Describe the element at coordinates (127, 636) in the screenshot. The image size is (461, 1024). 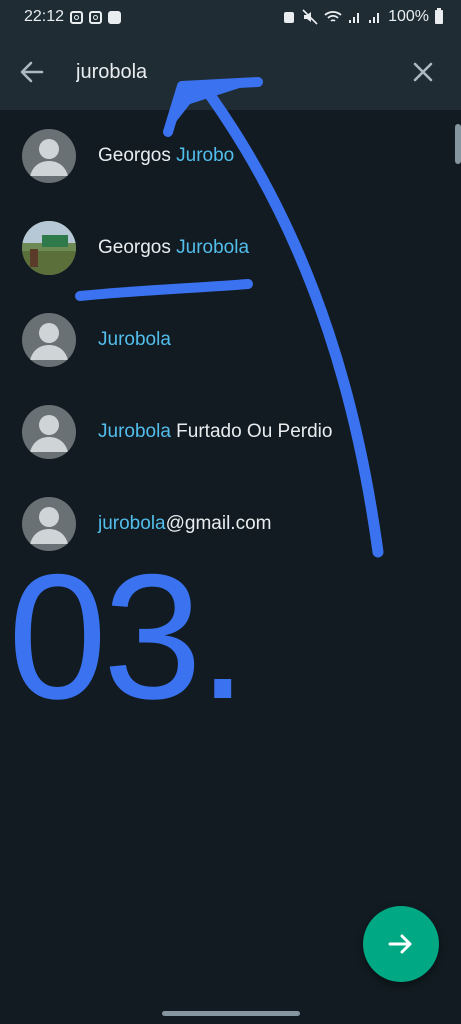
I see `step-number-annotation: 03.` at that location.